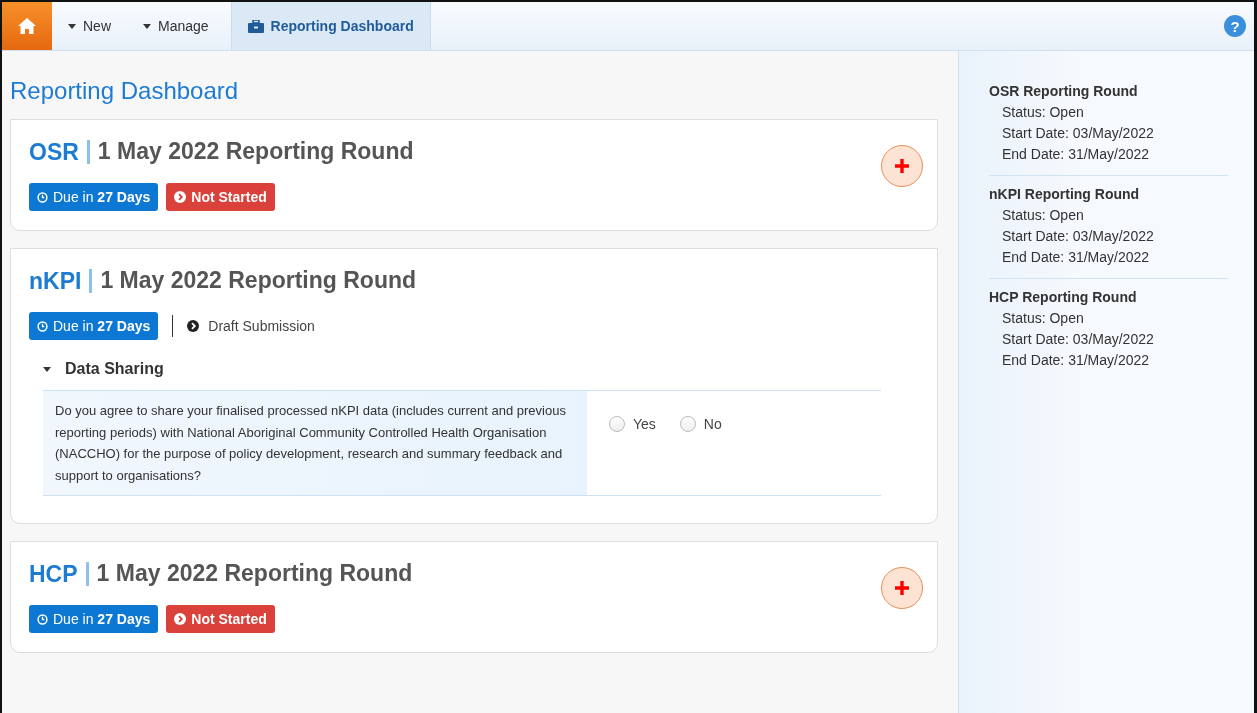 This screenshot has width=1257, height=713. Describe the element at coordinates (59, 573) in the screenshot. I see `round-code: HCP` at that location.